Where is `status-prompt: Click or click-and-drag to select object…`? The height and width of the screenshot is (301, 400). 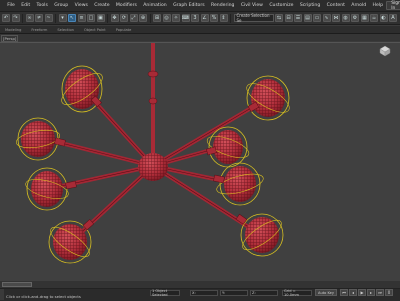 status-prompt: Click or click-and-drag to select object… is located at coordinates (43, 296).